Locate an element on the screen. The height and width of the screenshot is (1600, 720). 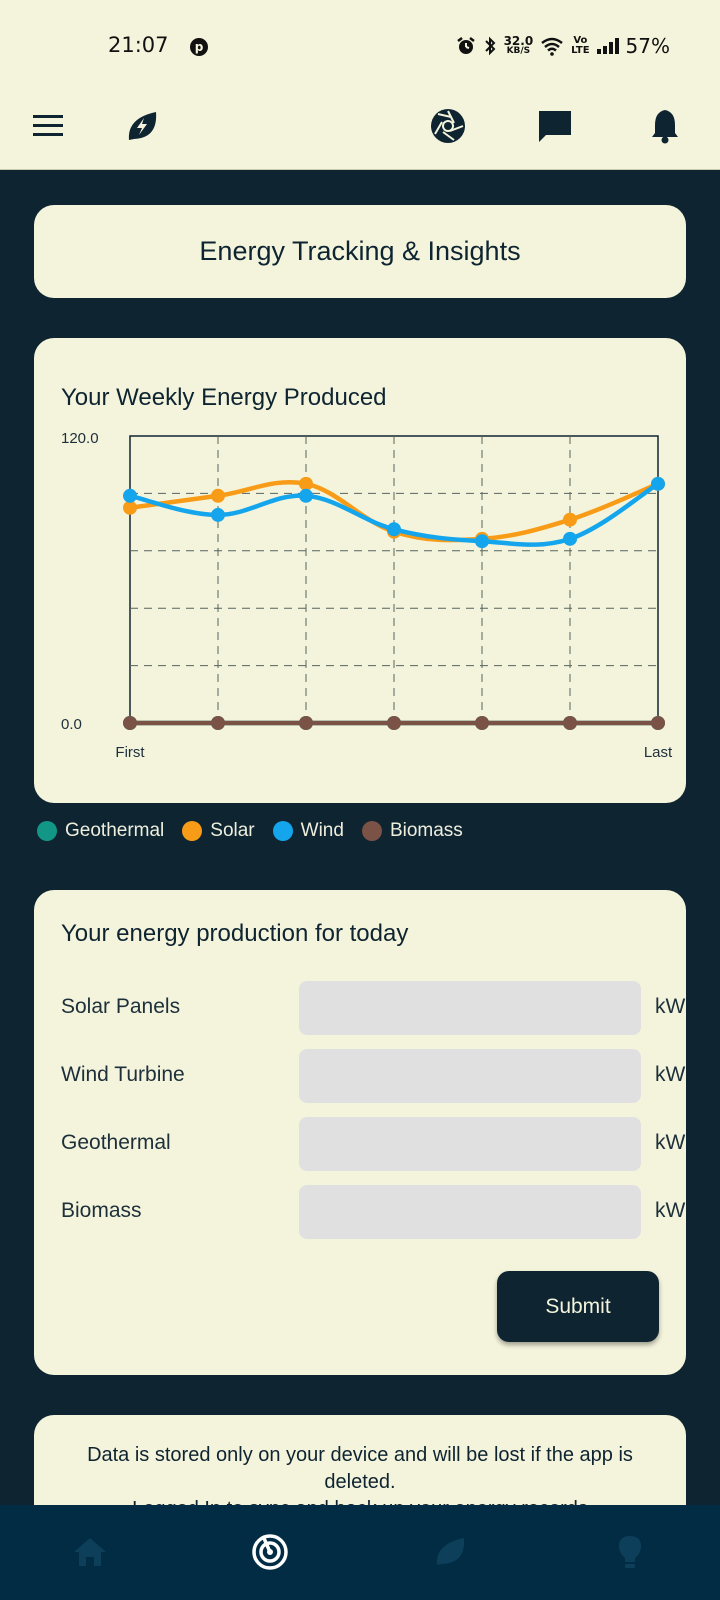
nav-tips is located at coordinates (630, 1552).